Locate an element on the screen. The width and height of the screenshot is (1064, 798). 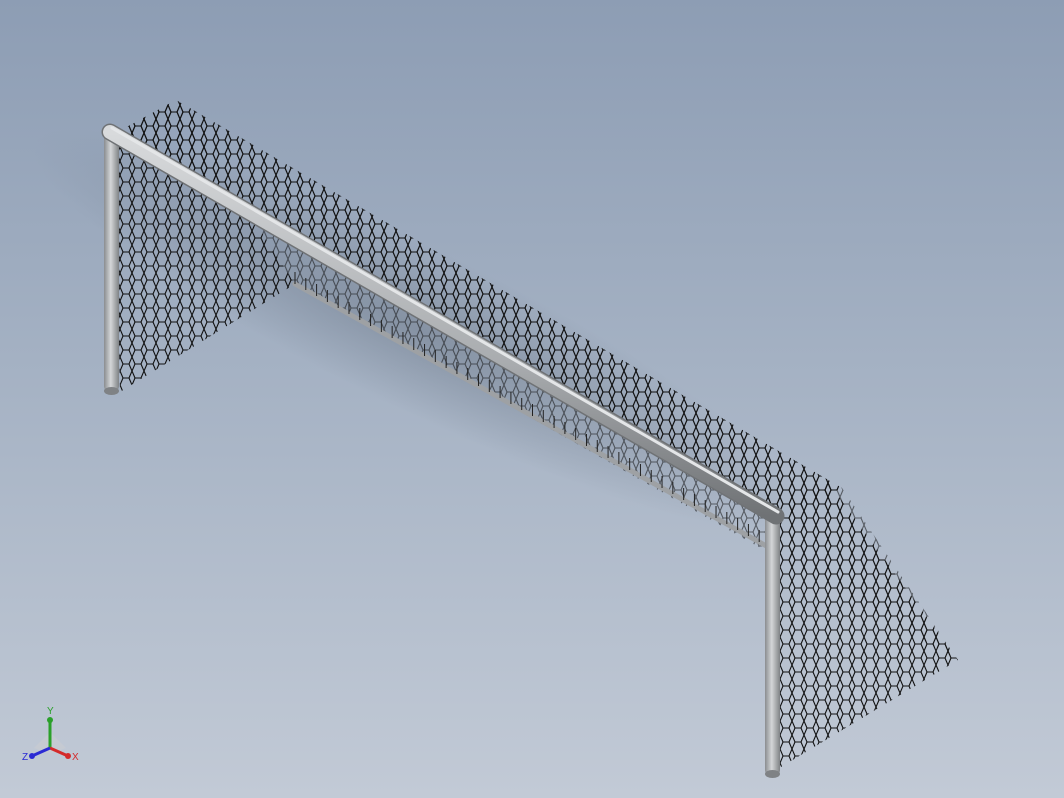
y-axis-label: Y is located at coordinates (50, 711).